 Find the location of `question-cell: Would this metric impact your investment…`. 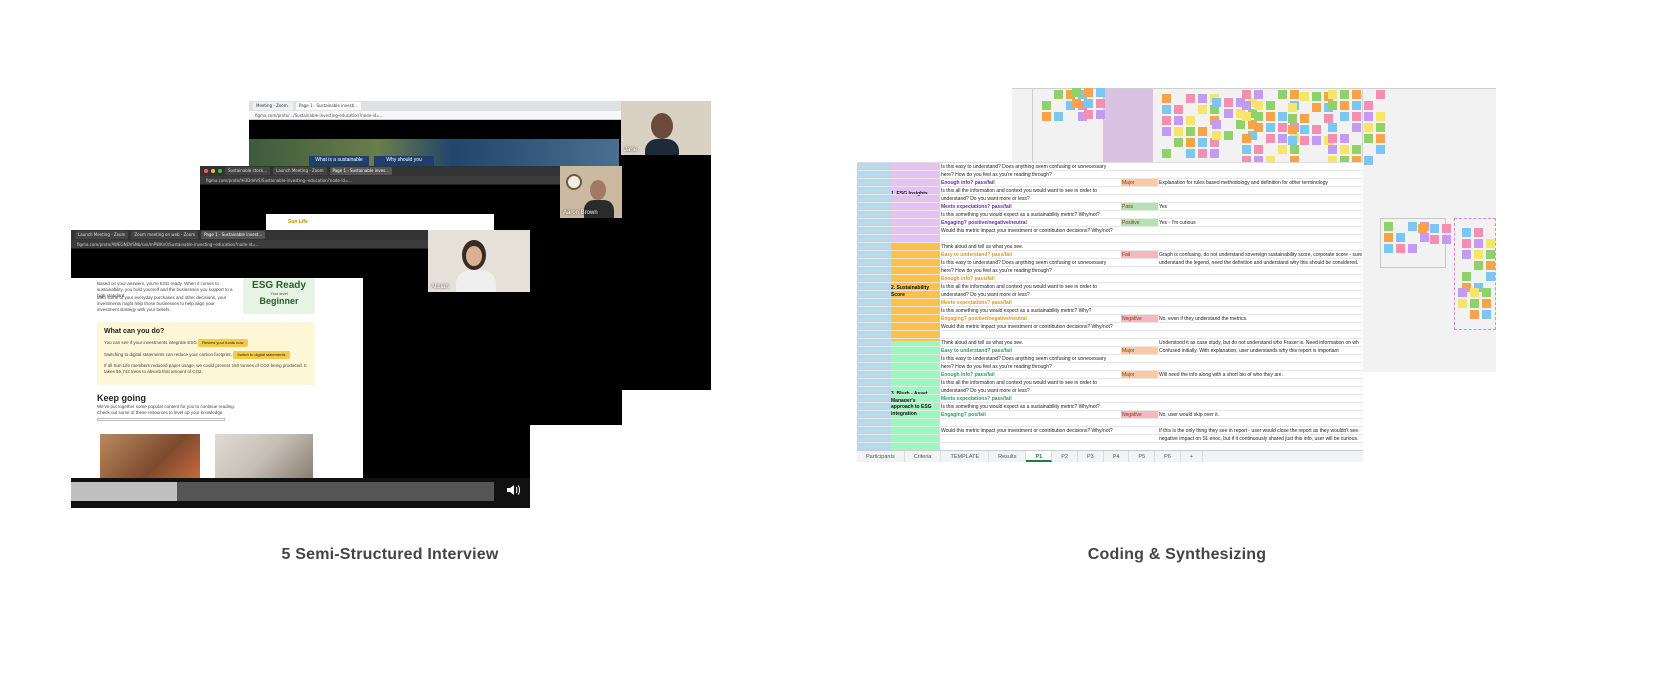

question-cell: Would this metric impact your investment… is located at coordinates (1030, 230).